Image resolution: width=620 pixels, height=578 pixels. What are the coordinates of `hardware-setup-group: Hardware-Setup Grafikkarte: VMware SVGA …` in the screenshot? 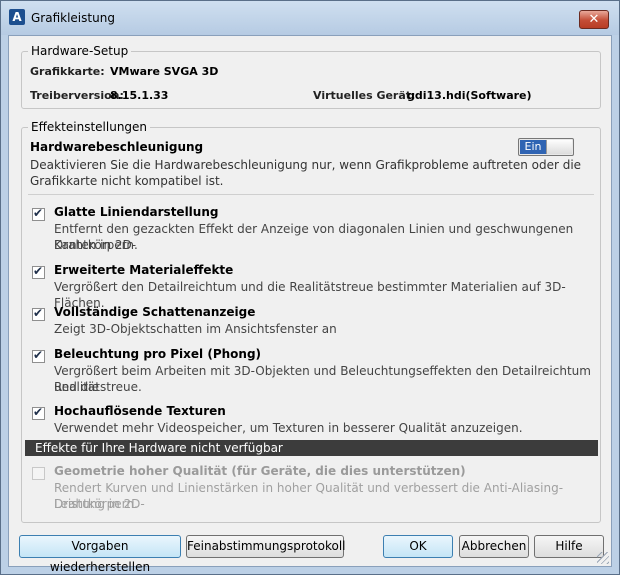 It's located at (311, 76).